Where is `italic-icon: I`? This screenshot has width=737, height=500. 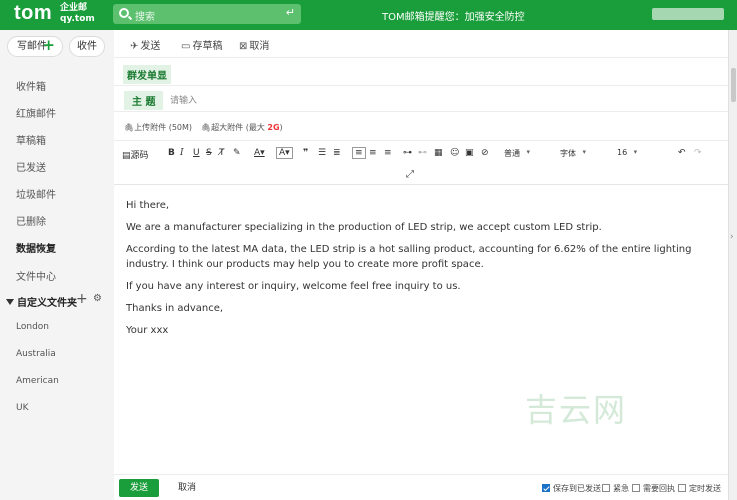 italic-icon: I is located at coordinates (182, 153).